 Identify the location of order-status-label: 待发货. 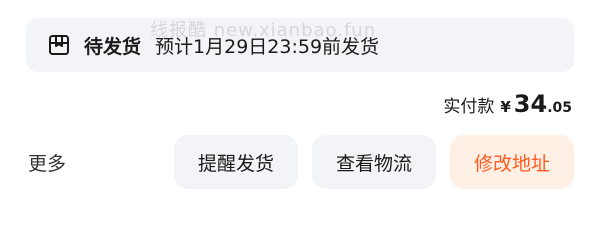
(113, 46).